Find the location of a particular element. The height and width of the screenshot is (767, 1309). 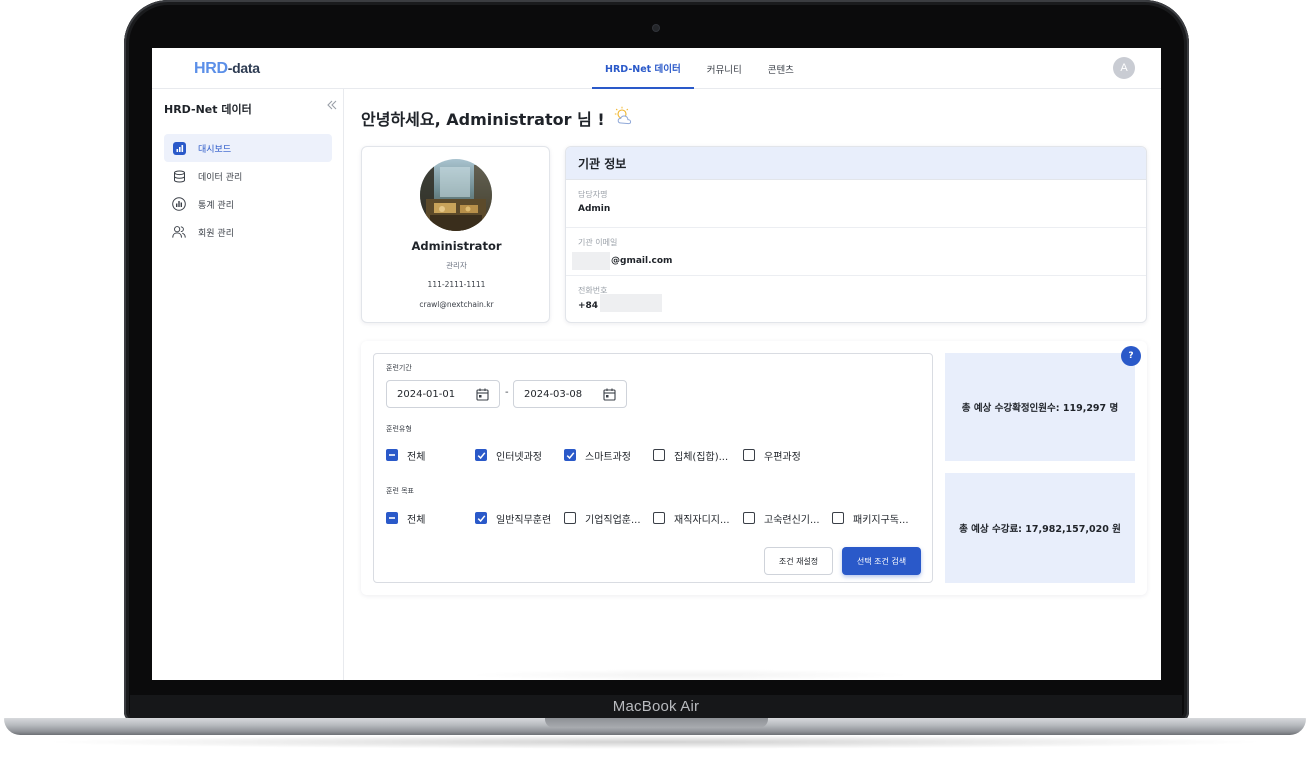

sidebar-item-dashboard: 대시보드 is located at coordinates (248, 148).